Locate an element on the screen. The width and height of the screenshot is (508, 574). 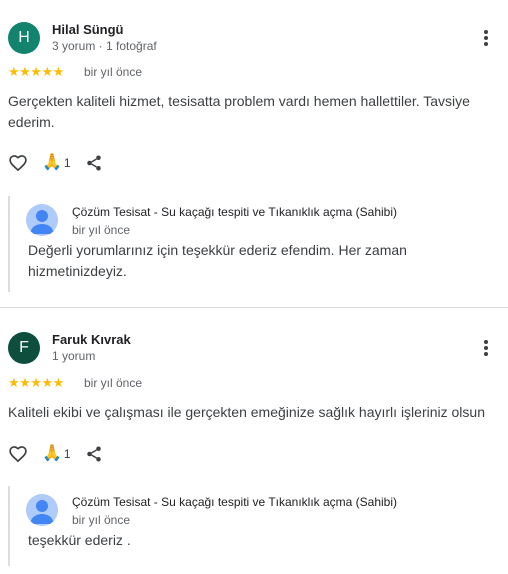
avatar-letter: H is located at coordinates (24, 37).